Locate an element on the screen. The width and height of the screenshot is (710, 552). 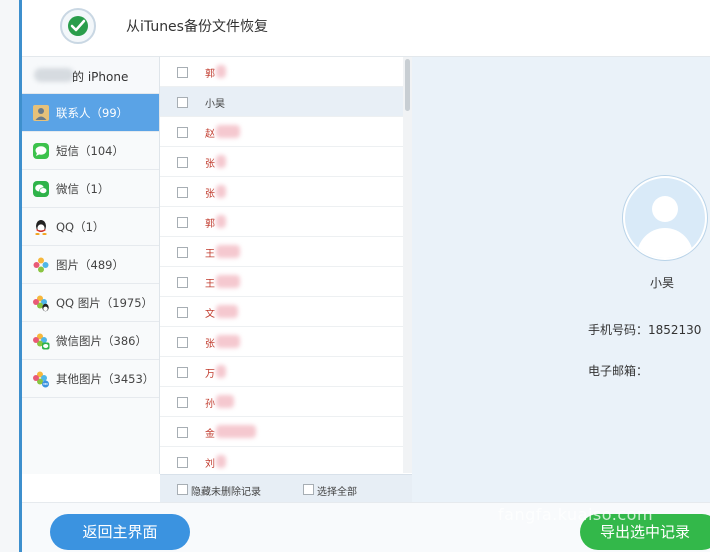
app-logo is located at coordinates (78, 26).